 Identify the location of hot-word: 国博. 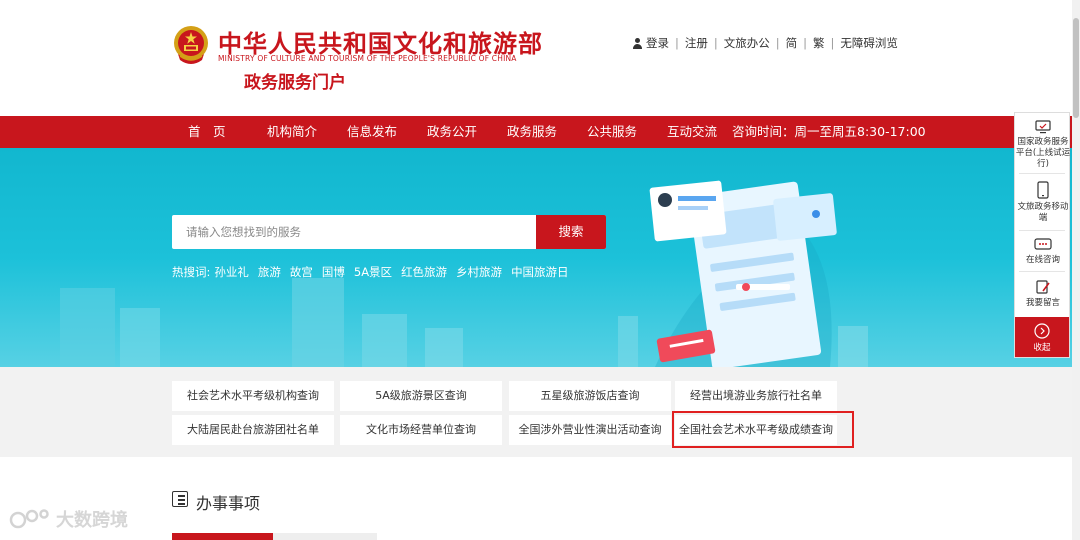
(333, 272).